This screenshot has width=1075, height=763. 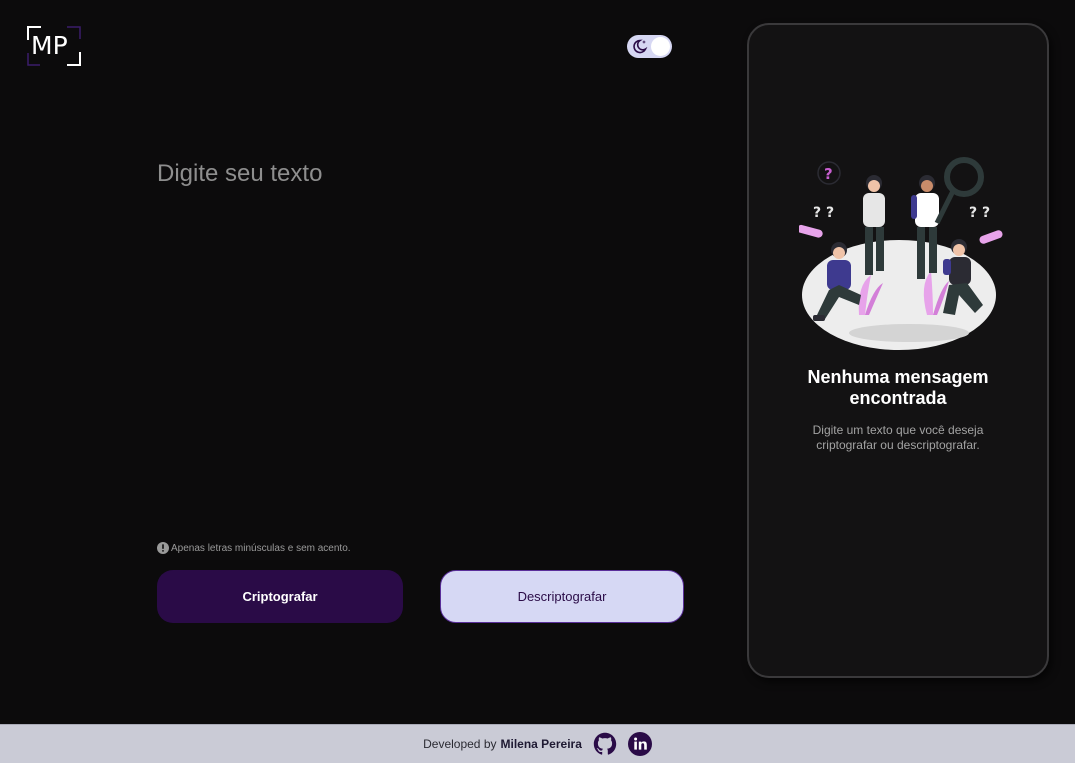 I want to click on github-icon, so click(x=605, y=744).